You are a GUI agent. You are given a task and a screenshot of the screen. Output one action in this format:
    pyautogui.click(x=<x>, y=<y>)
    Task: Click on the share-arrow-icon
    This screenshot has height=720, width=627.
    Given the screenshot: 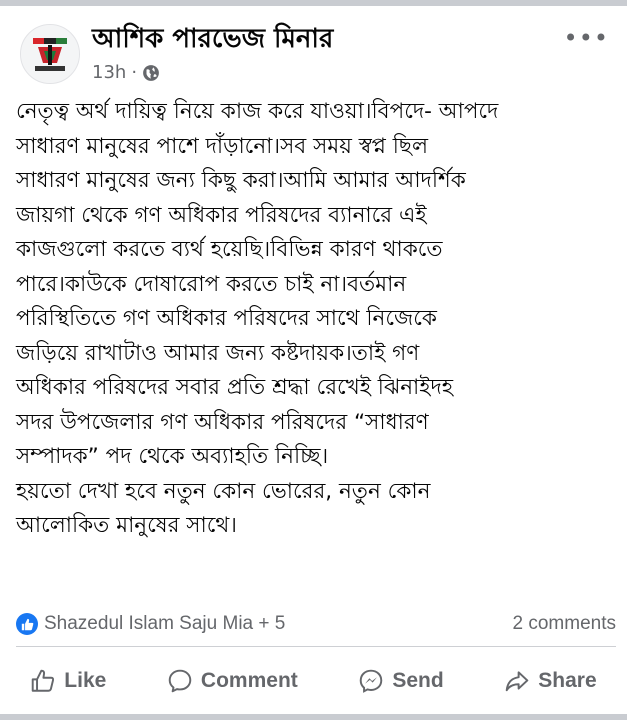 What is the action you would take?
    pyautogui.click(x=517, y=681)
    